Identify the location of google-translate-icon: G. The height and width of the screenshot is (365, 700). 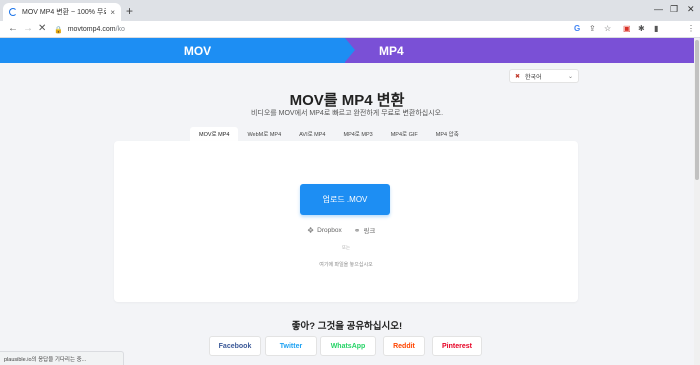
(577, 29).